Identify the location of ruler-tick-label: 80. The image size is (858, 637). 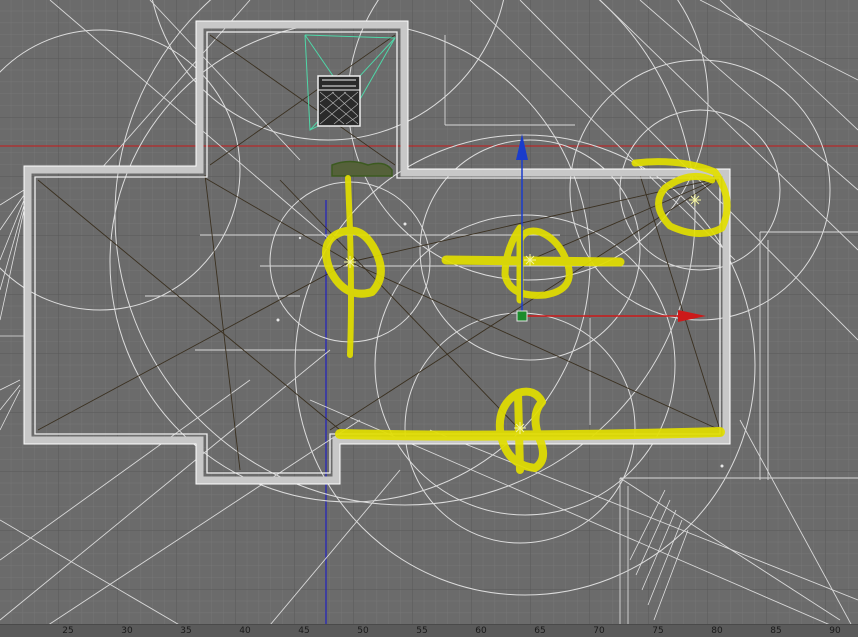
(717, 631).